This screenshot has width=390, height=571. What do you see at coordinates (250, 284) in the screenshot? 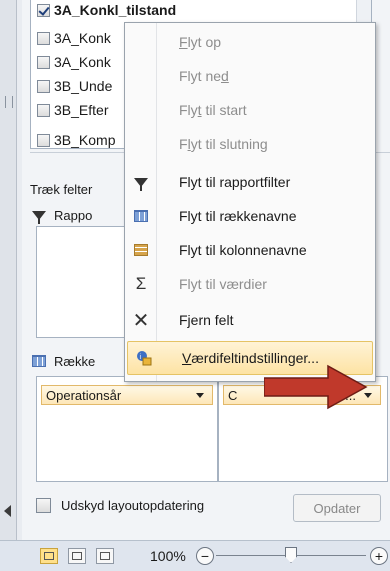
I see `menu-item-move-to-values: Σ Flyt til værdier` at bounding box center [250, 284].